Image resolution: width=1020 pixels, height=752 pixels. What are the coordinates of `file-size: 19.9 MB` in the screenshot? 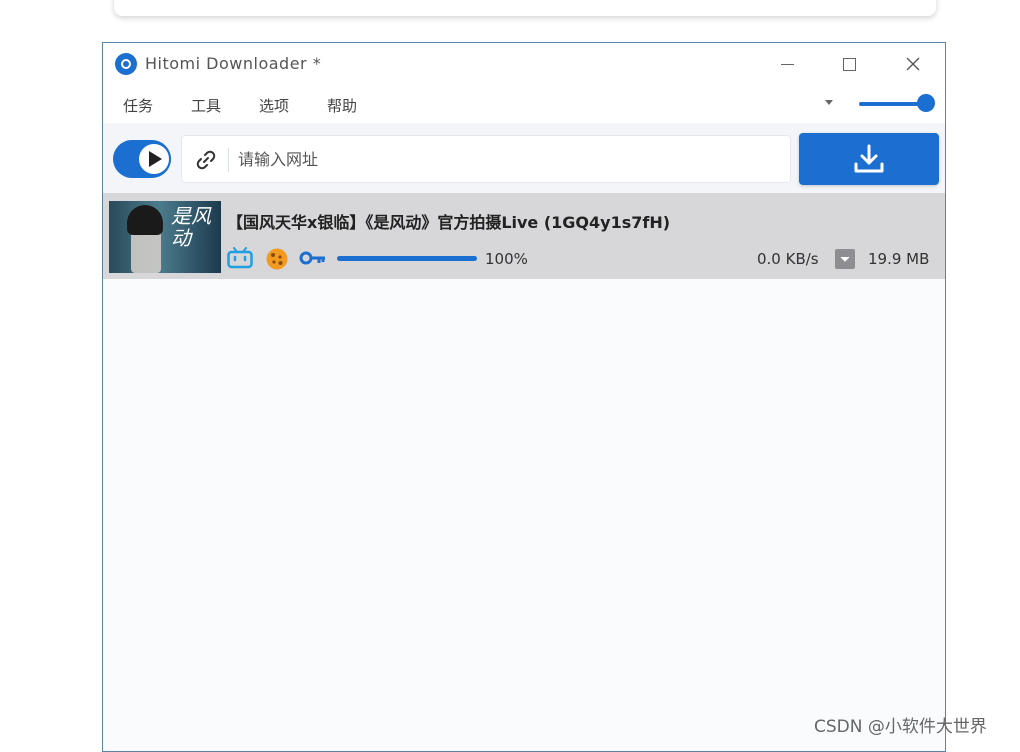 It's located at (899, 259).